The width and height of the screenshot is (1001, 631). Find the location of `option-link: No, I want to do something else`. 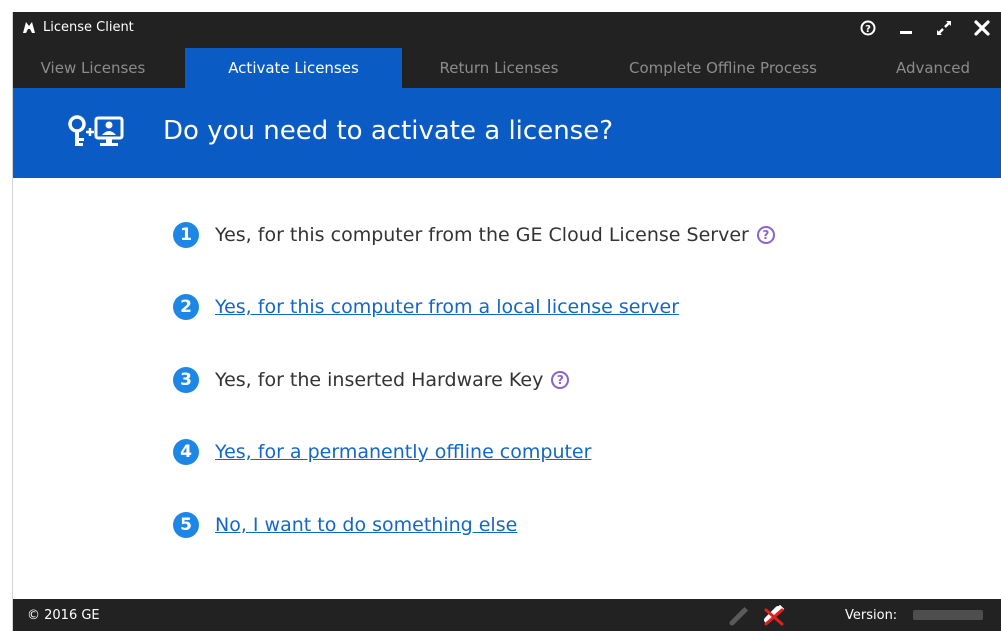

option-link: No, I want to do something else is located at coordinates (366, 525).